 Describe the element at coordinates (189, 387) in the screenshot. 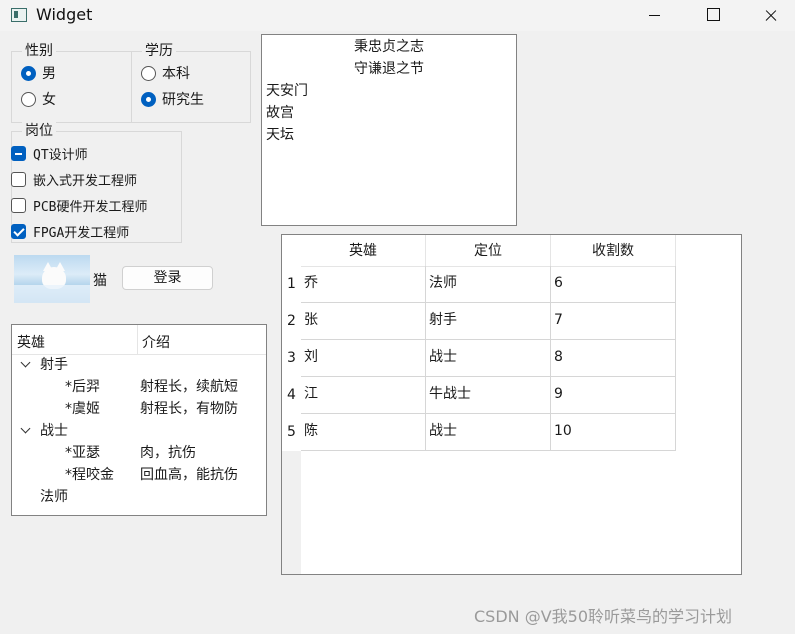

I see `tree-item-desc: 射程长，续航短` at that location.